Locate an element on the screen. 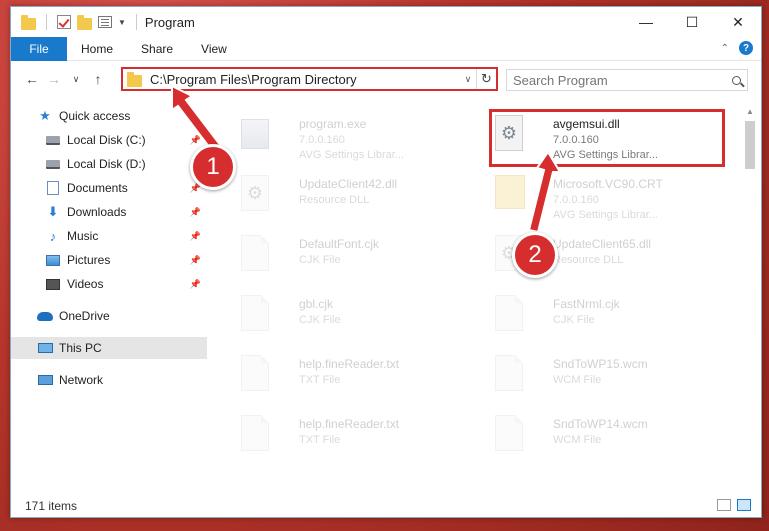 This screenshot has height=531, width=769. properties-check-icon is located at coordinates (64, 22).